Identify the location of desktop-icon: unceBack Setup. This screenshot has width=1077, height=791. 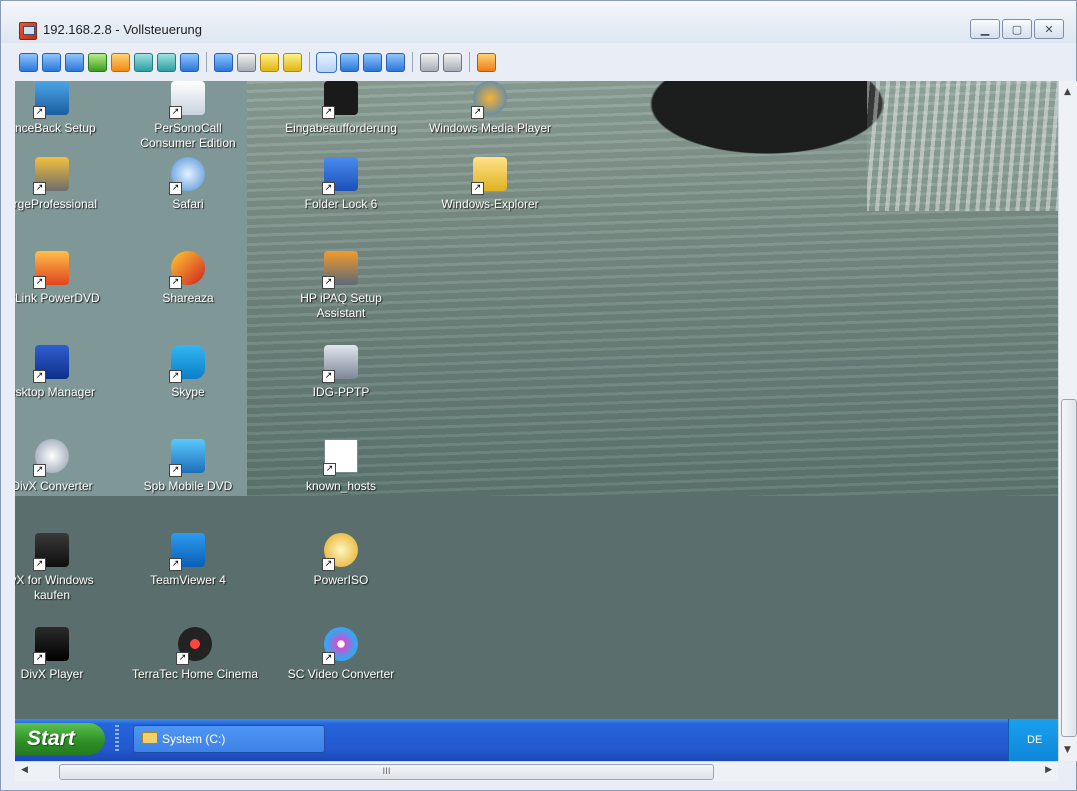
(63, 108).